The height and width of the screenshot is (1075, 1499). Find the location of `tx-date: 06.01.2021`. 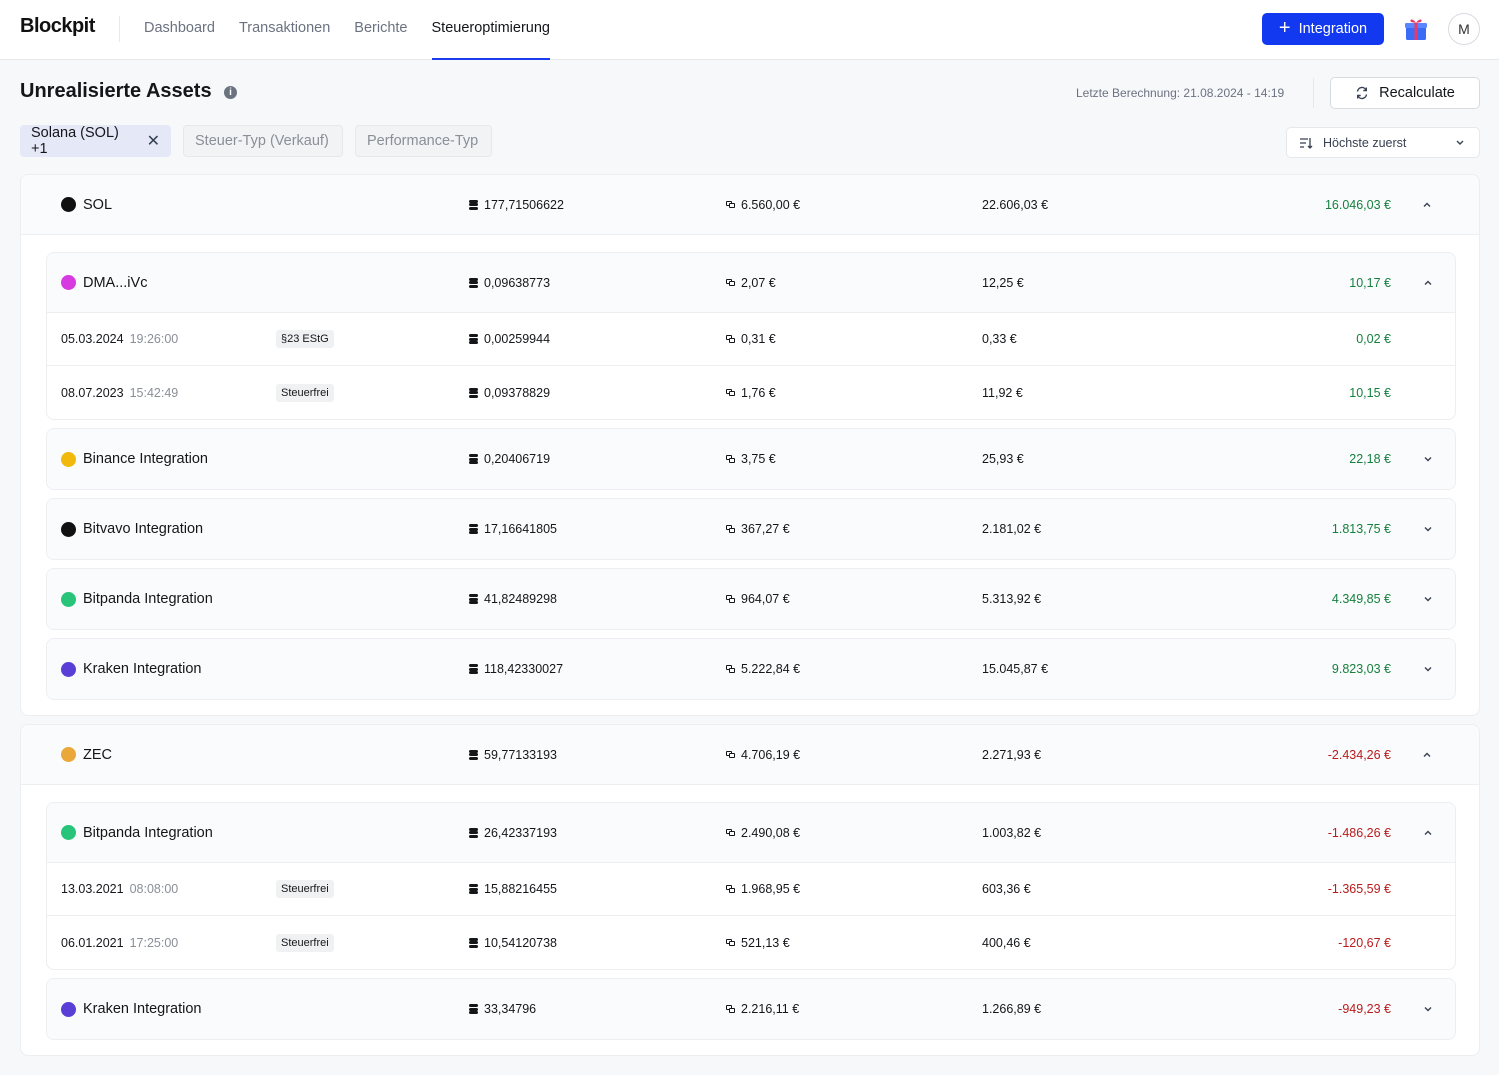

tx-date: 06.01.2021 is located at coordinates (92, 942).